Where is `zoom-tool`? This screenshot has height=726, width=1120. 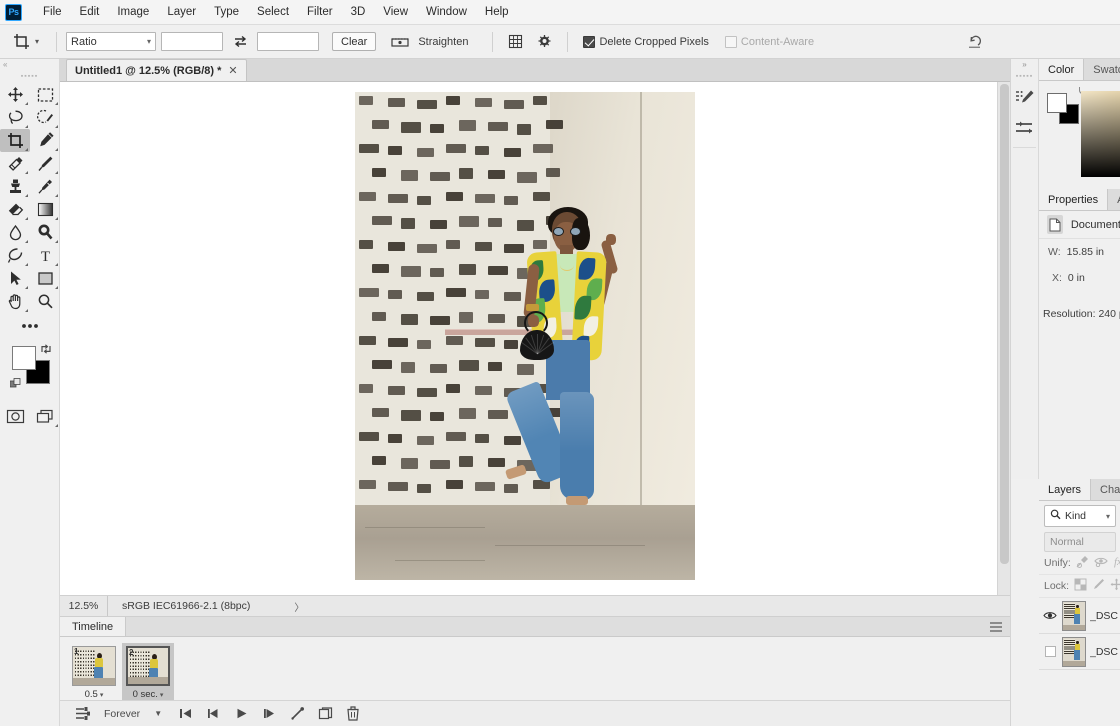 zoom-tool is located at coordinates (45, 301).